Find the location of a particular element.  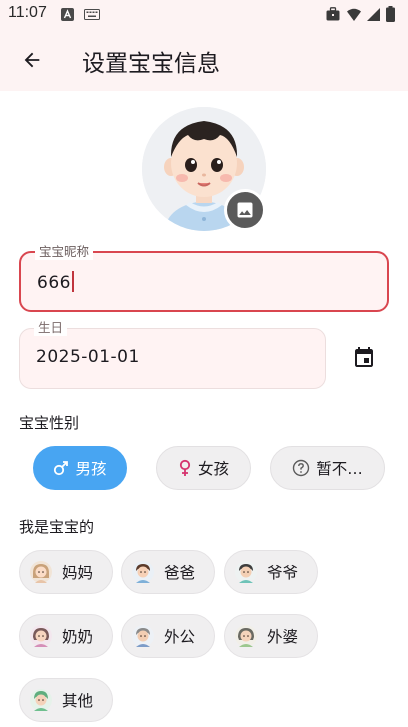

help-icon is located at coordinates (301, 468).